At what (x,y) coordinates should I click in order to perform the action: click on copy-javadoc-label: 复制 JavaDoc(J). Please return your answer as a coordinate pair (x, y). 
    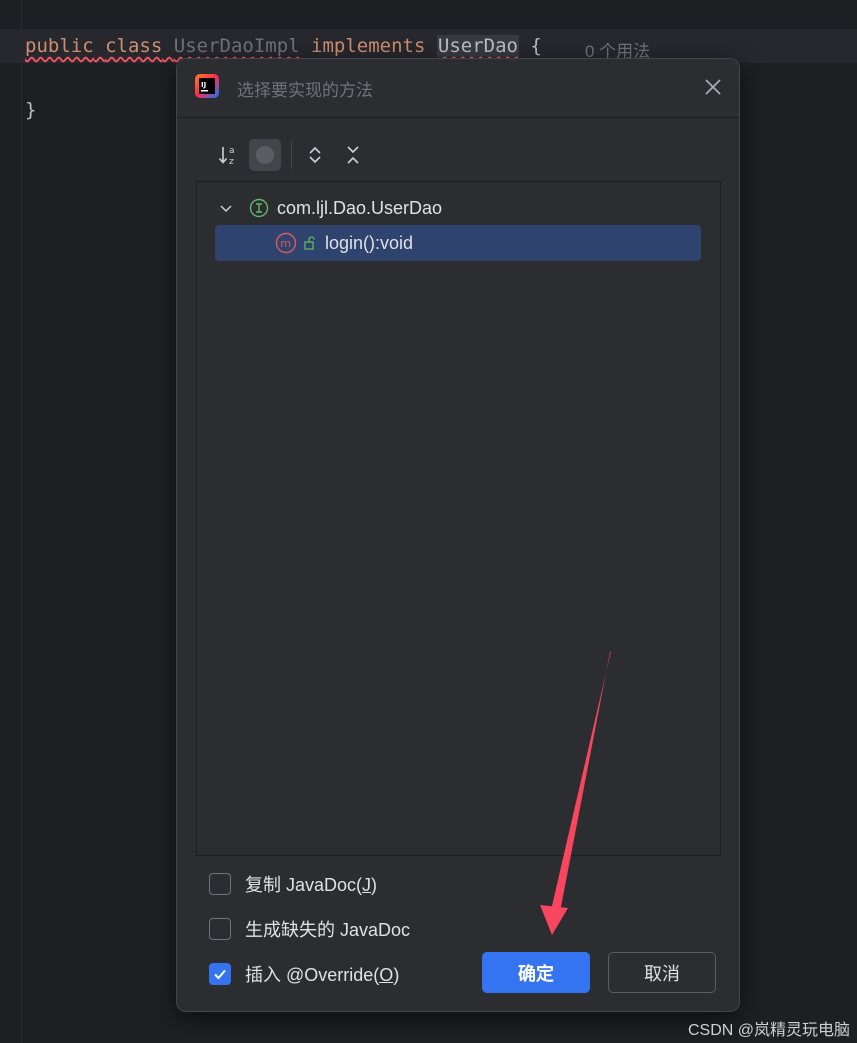
    Looking at the image, I should click on (311, 885).